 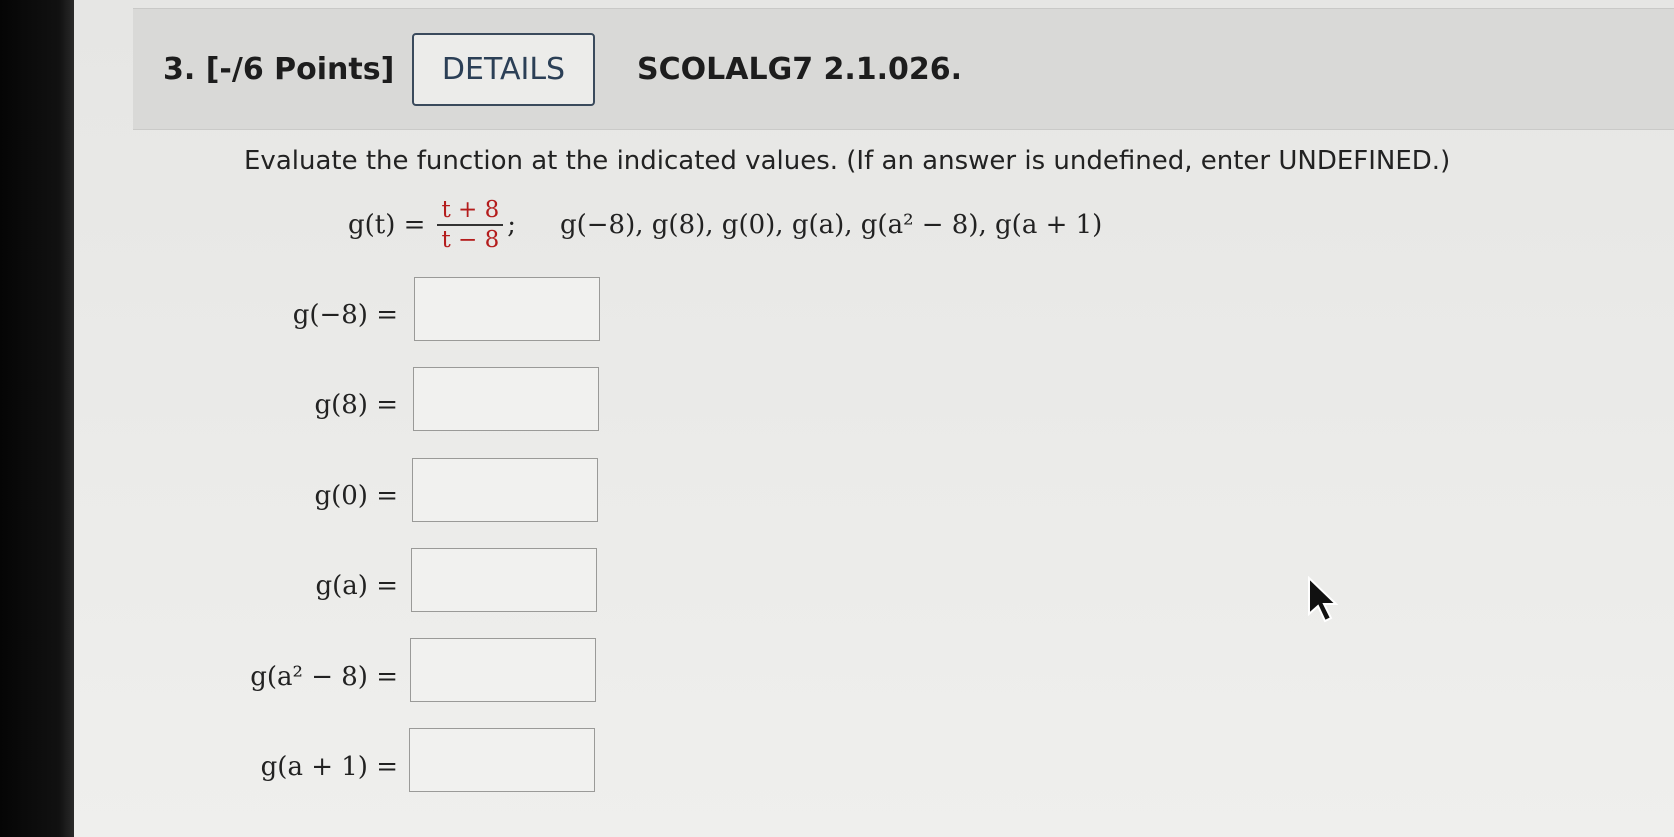 What do you see at coordinates (37, 418) in the screenshot?
I see `screen-bezel` at bounding box center [37, 418].